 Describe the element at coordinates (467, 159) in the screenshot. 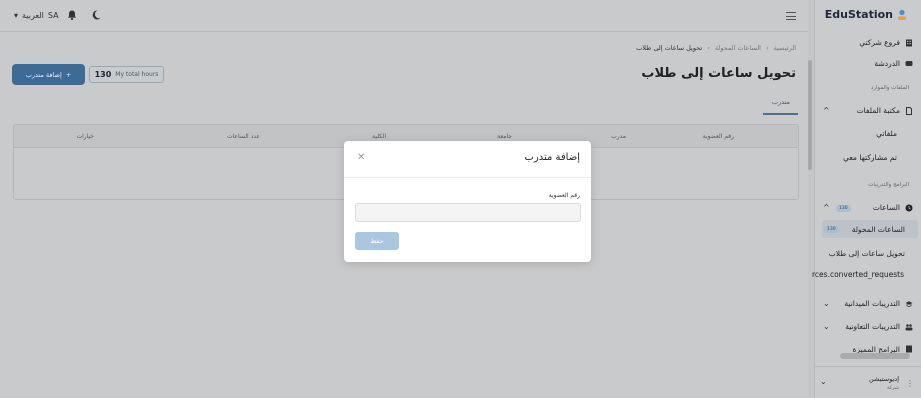

I see `modal-header: إضافة متدرب ✕` at that location.